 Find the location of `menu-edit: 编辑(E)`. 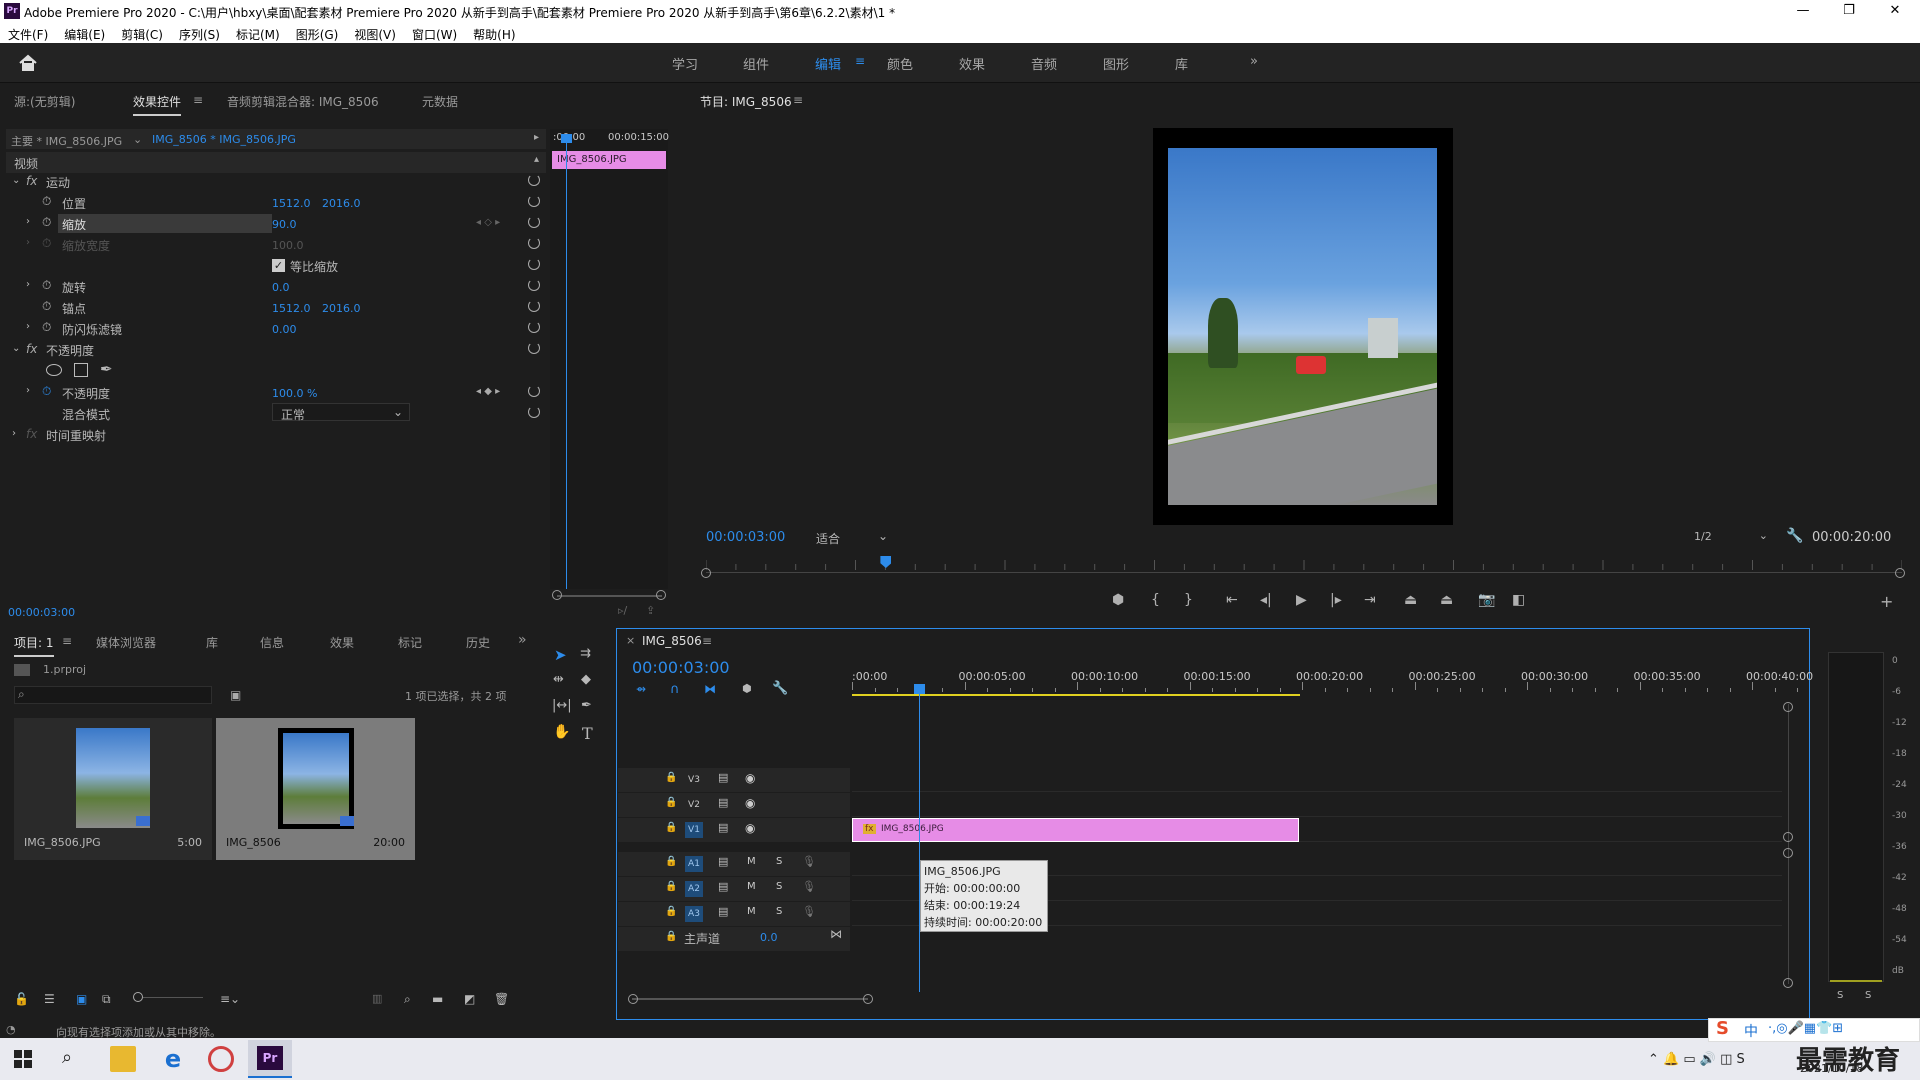

menu-edit: 编辑(E) is located at coordinates (84, 32).